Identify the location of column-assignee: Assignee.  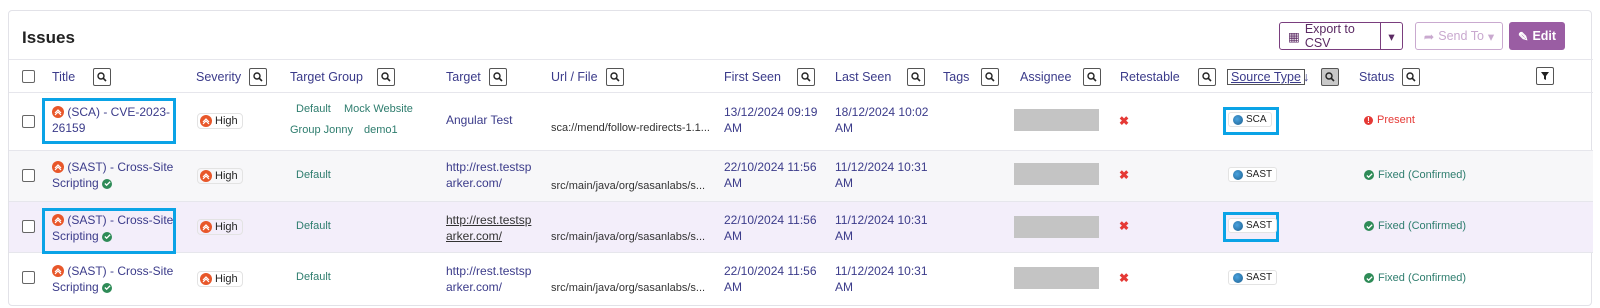
(1061, 77).